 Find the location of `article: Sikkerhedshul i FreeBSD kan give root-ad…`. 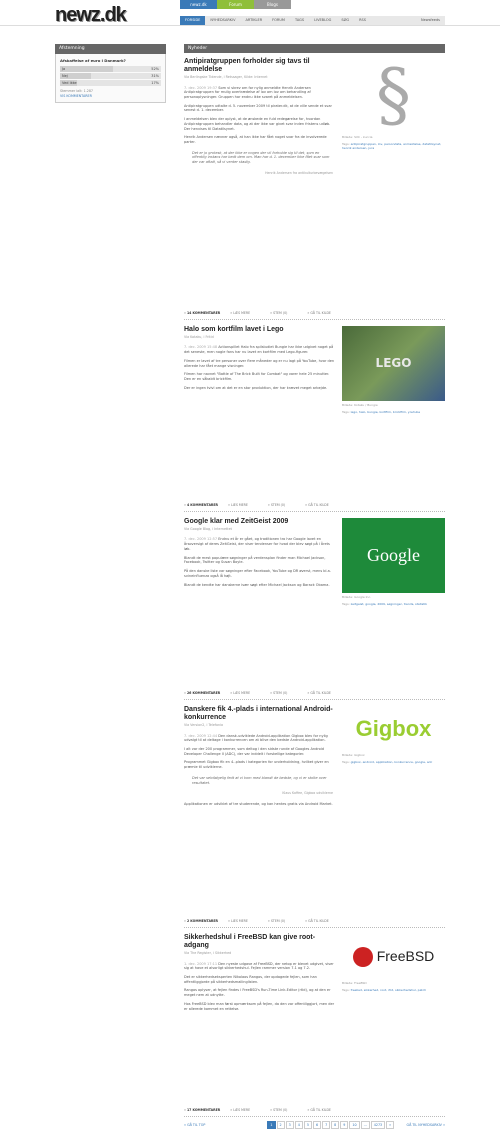

article: Sikkerhedshul i FreeBSD kan give root-ad… is located at coordinates (314, 1022).